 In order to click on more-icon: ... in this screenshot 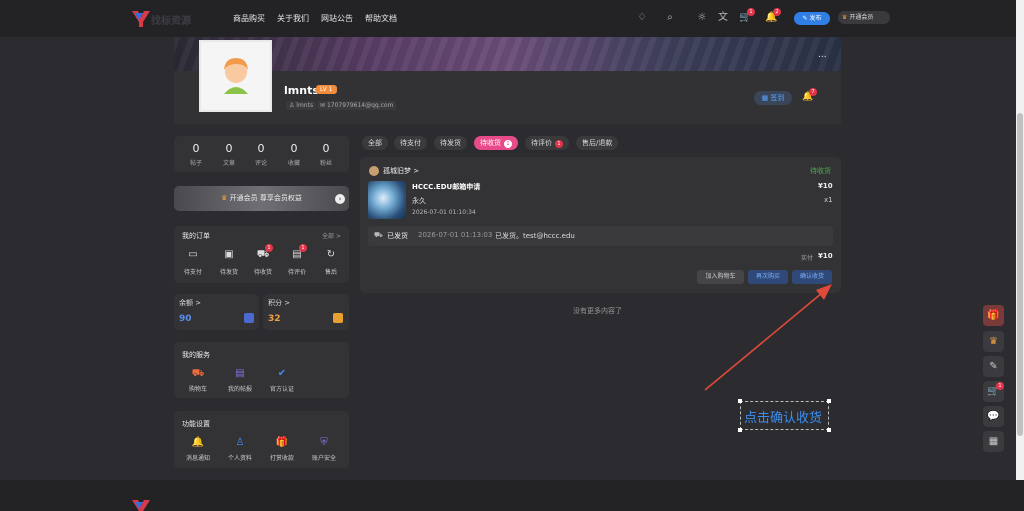, I will do `click(822, 55)`.